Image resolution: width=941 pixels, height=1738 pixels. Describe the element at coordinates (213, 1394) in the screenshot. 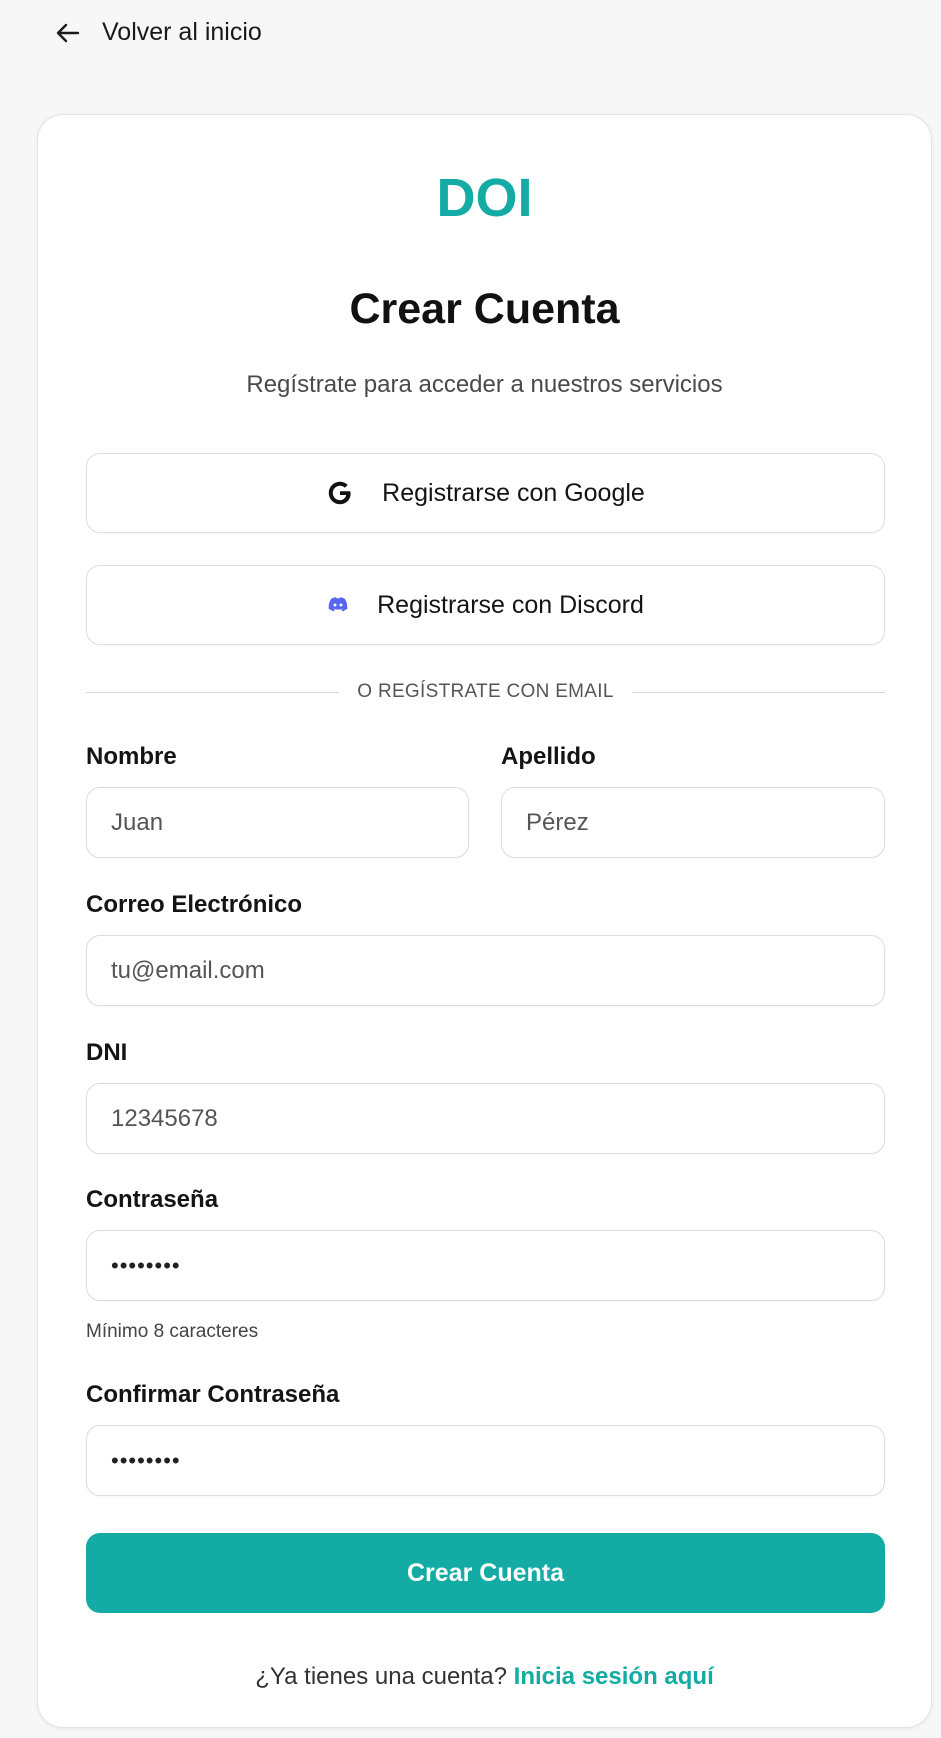

I see `confirm-password-label: Confirmar Contraseña` at that location.